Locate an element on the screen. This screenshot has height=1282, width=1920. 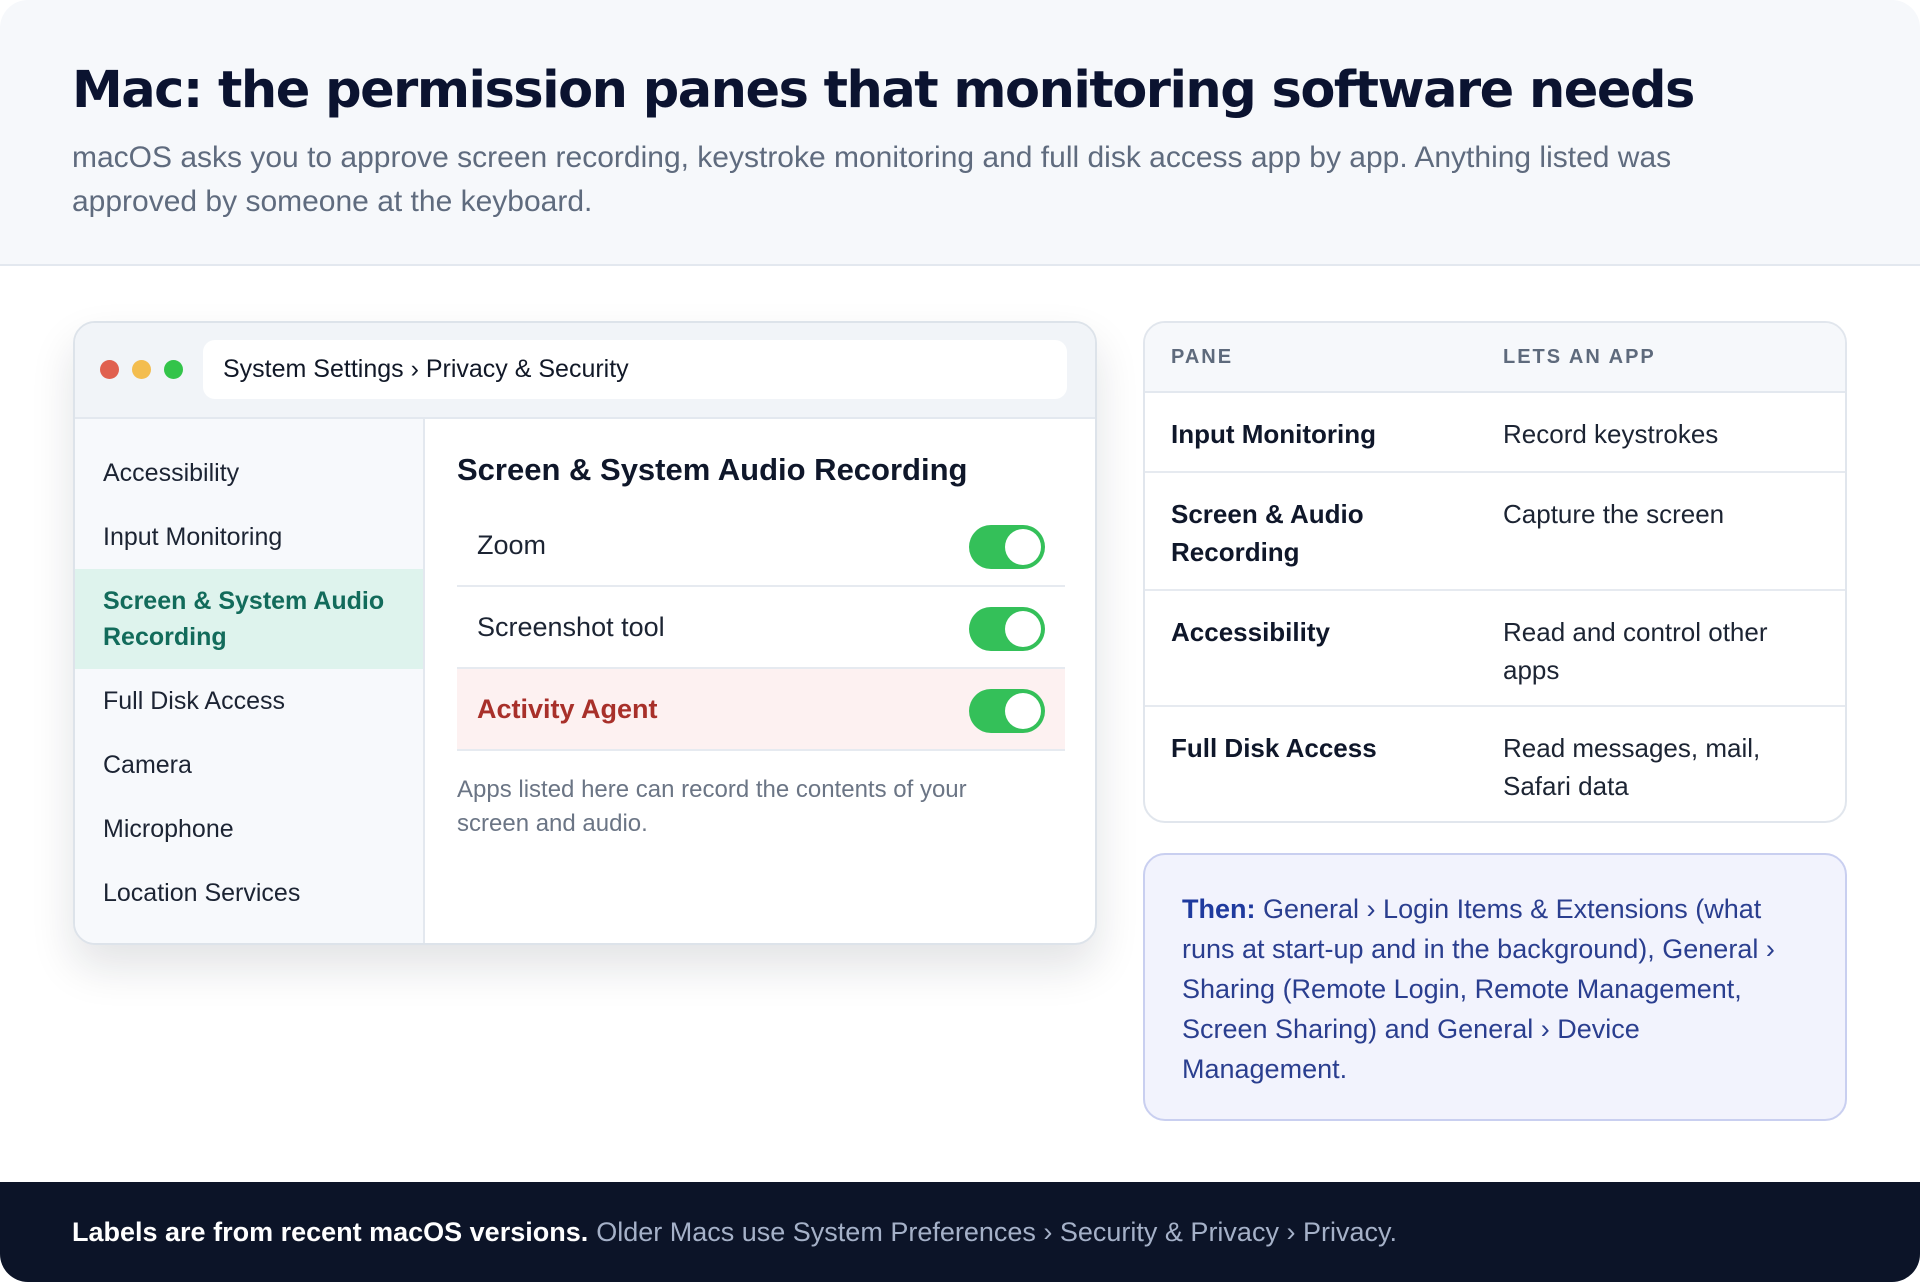
close-window-button is located at coordinates (109, 369).